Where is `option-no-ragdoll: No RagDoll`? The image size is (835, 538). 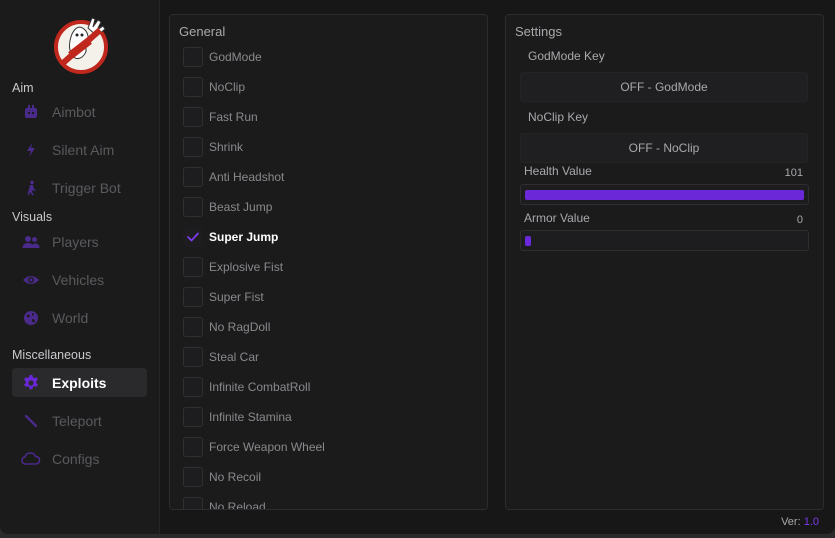 option-no-ragdoll: No RagDoll is located at coordinates (226, 327).